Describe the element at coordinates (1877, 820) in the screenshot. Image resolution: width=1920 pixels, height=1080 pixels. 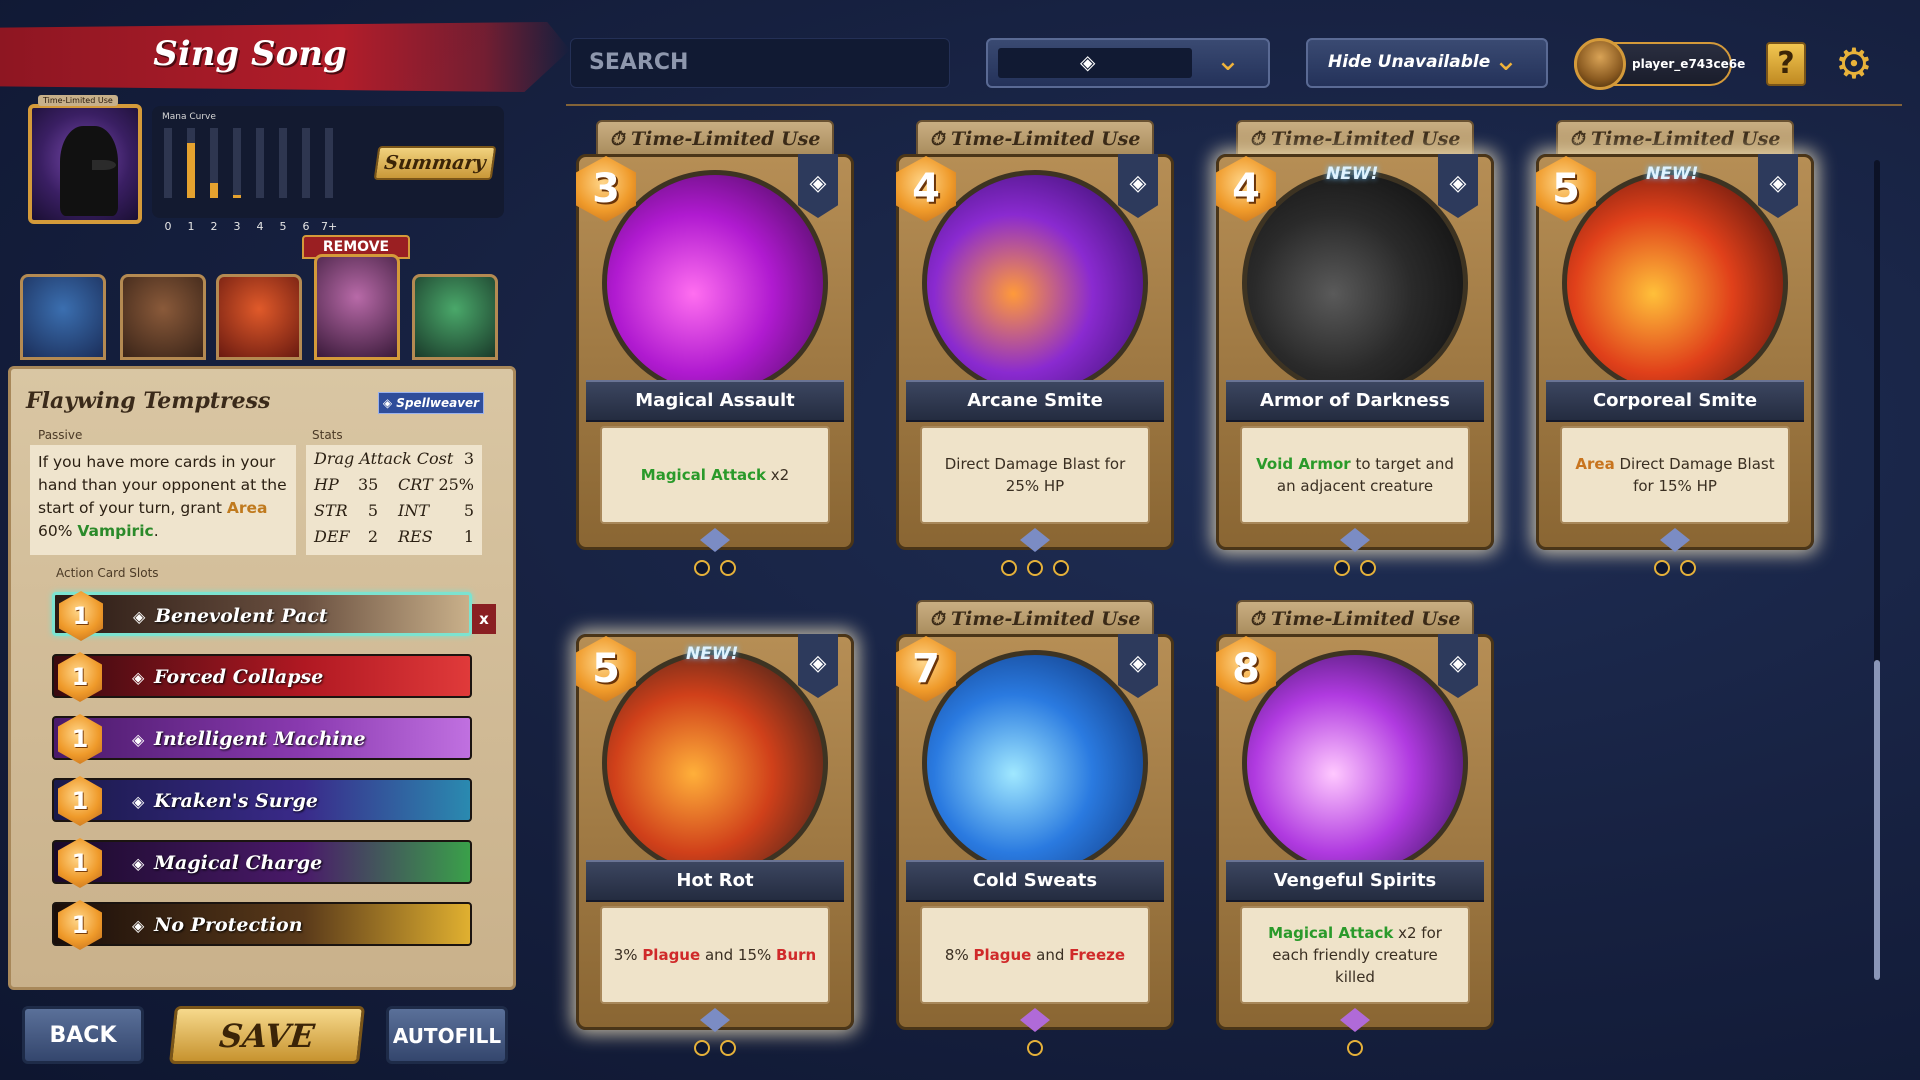
I see `scrollbar-thumb` at that location.